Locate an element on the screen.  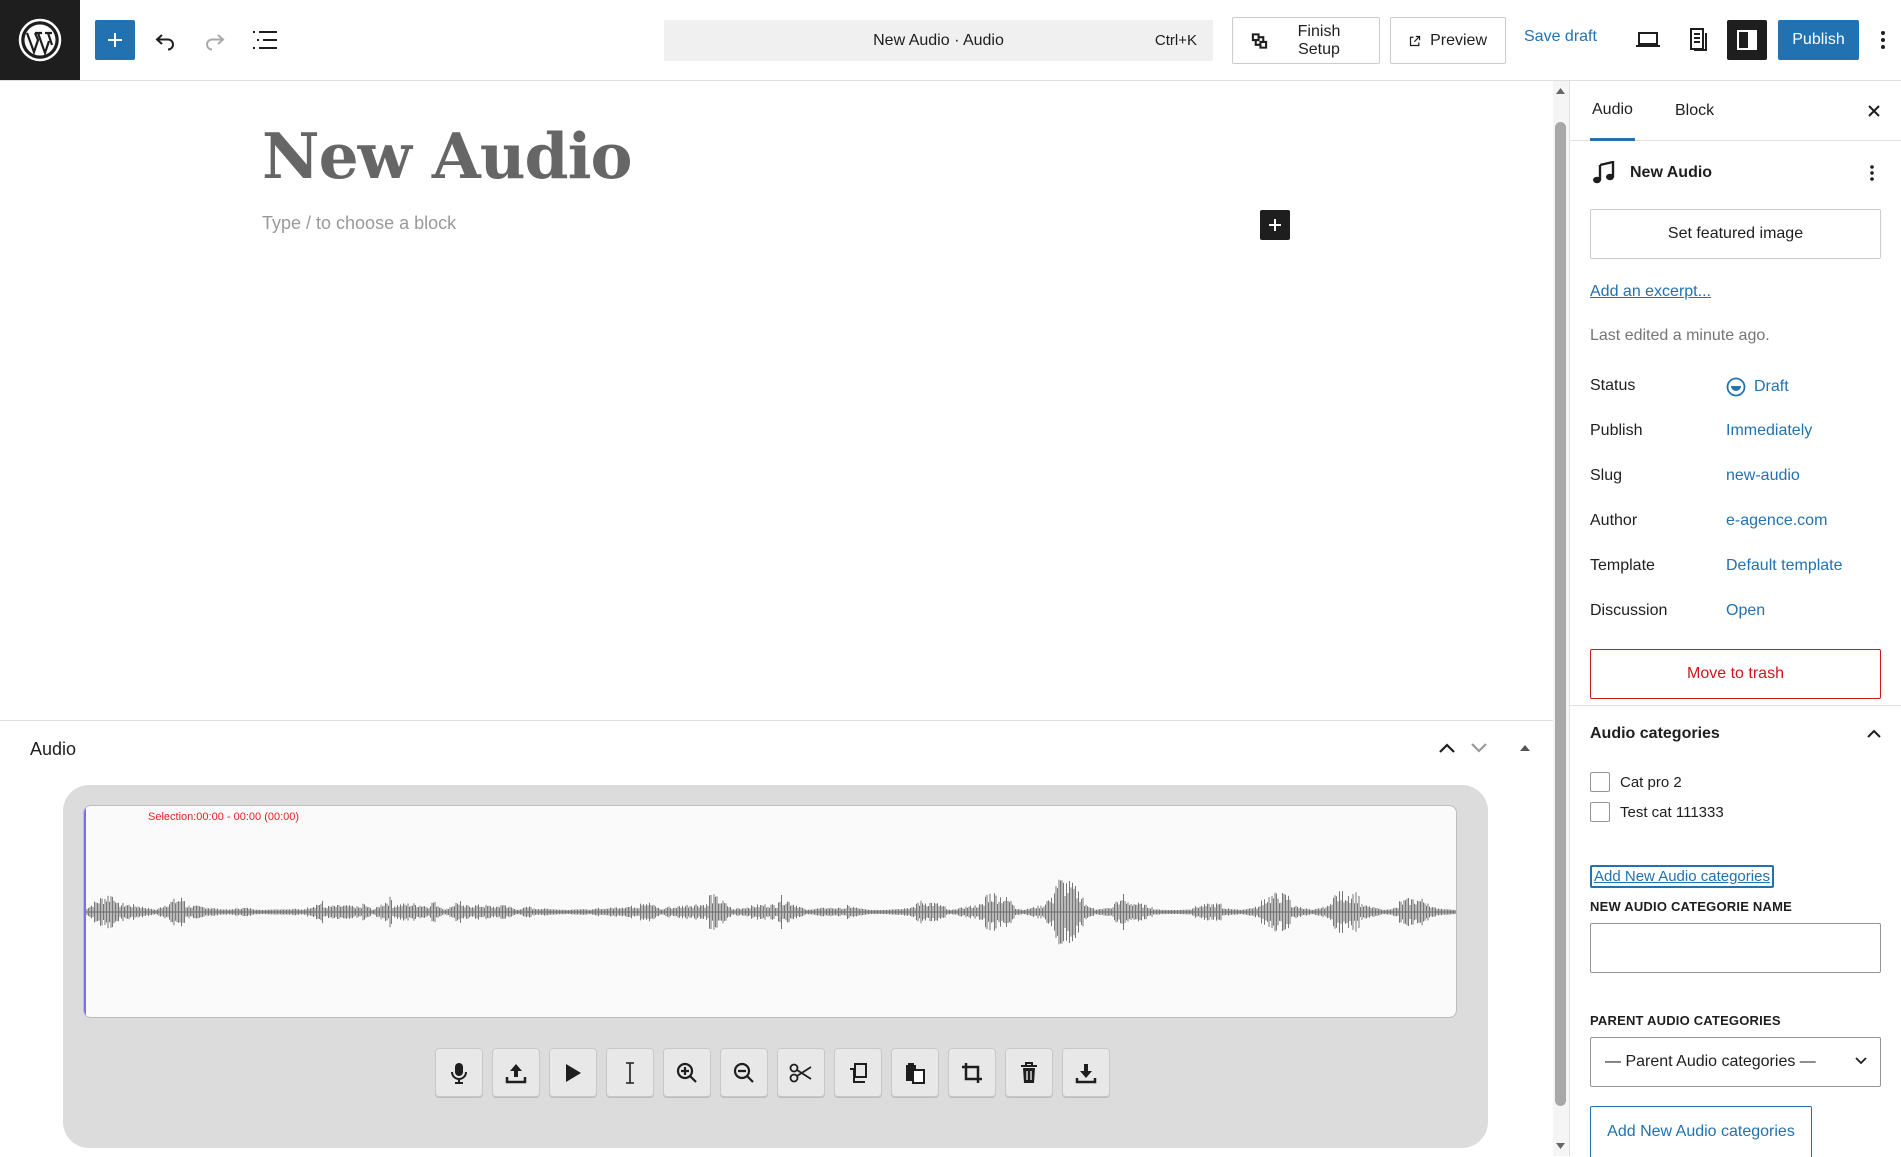
scrollbar-thumb is located at coordinates (1560, 614).